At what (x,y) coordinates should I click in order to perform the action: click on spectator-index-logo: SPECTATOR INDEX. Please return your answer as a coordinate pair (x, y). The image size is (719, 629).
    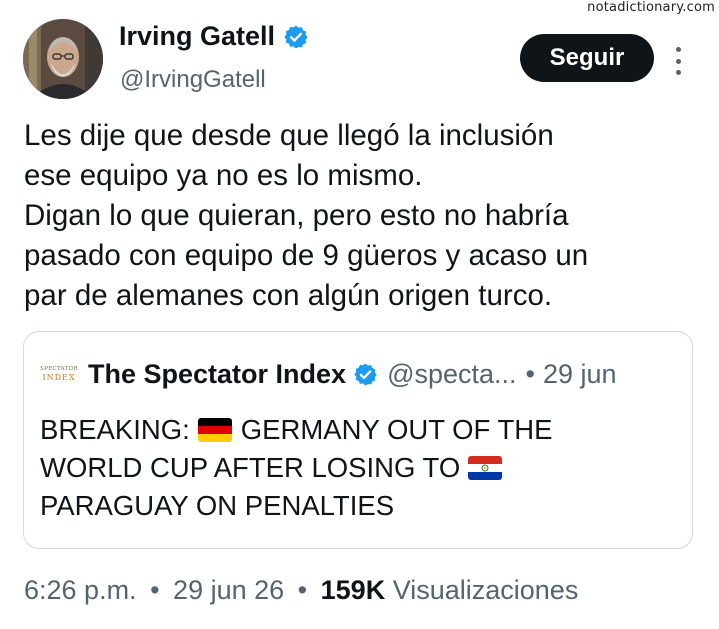
    Looking at the image, I should click on (59, 375).